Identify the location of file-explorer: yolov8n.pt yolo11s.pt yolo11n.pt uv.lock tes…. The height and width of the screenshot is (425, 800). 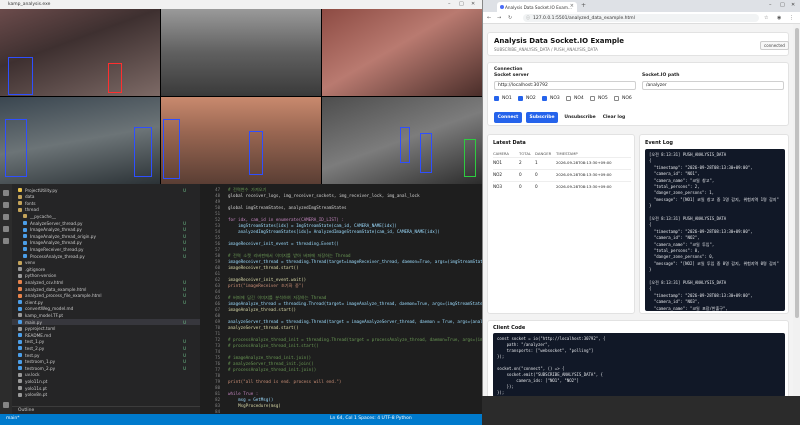
(106, 304).